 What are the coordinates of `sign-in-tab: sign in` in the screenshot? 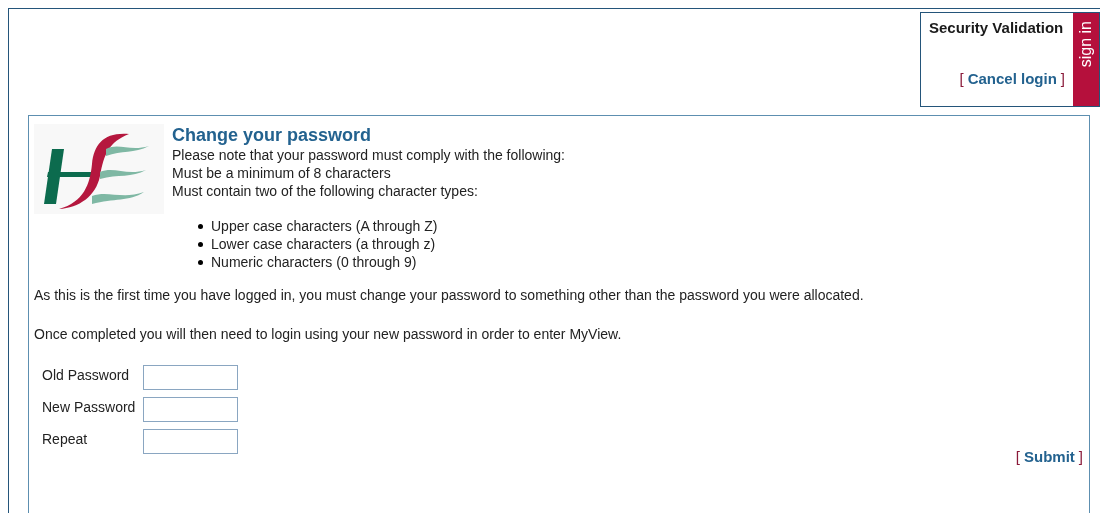 It's located at (1086, 59).